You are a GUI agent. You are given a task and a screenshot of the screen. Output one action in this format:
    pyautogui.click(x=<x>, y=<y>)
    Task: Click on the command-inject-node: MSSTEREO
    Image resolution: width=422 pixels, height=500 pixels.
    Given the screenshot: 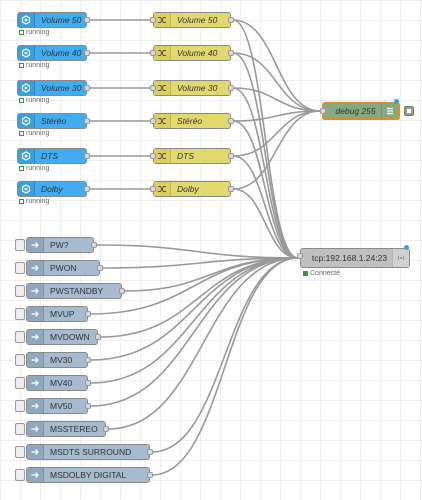 What is the action you would take?
    pyautogui.click(x=67, y=429)
    